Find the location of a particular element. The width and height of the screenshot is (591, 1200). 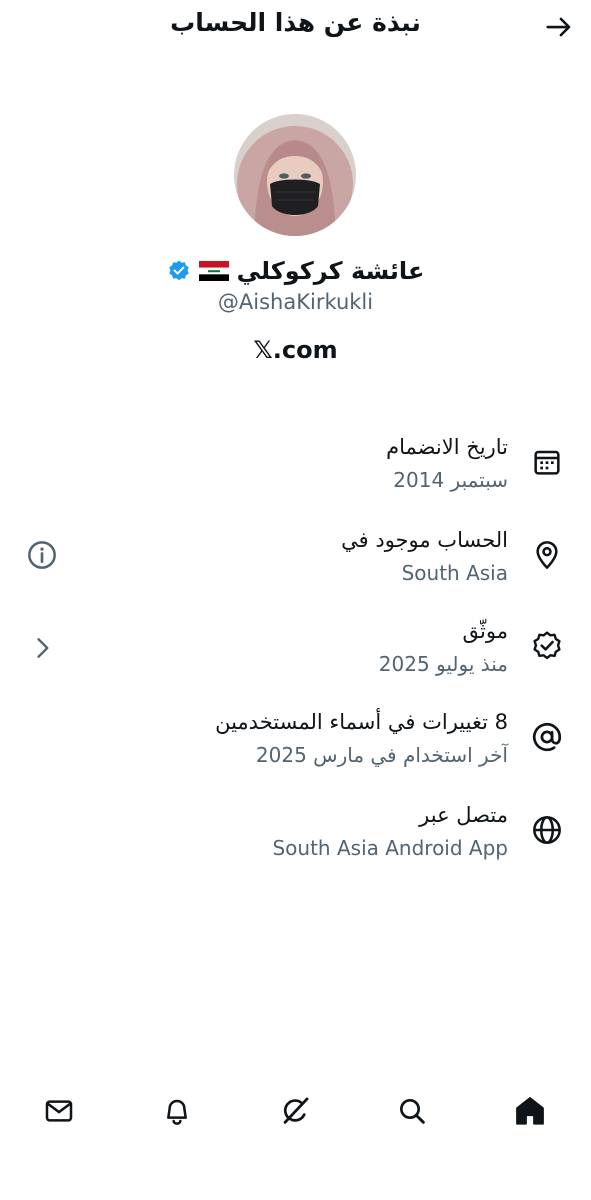

nav-grok is located at coordinates (295, 1111).